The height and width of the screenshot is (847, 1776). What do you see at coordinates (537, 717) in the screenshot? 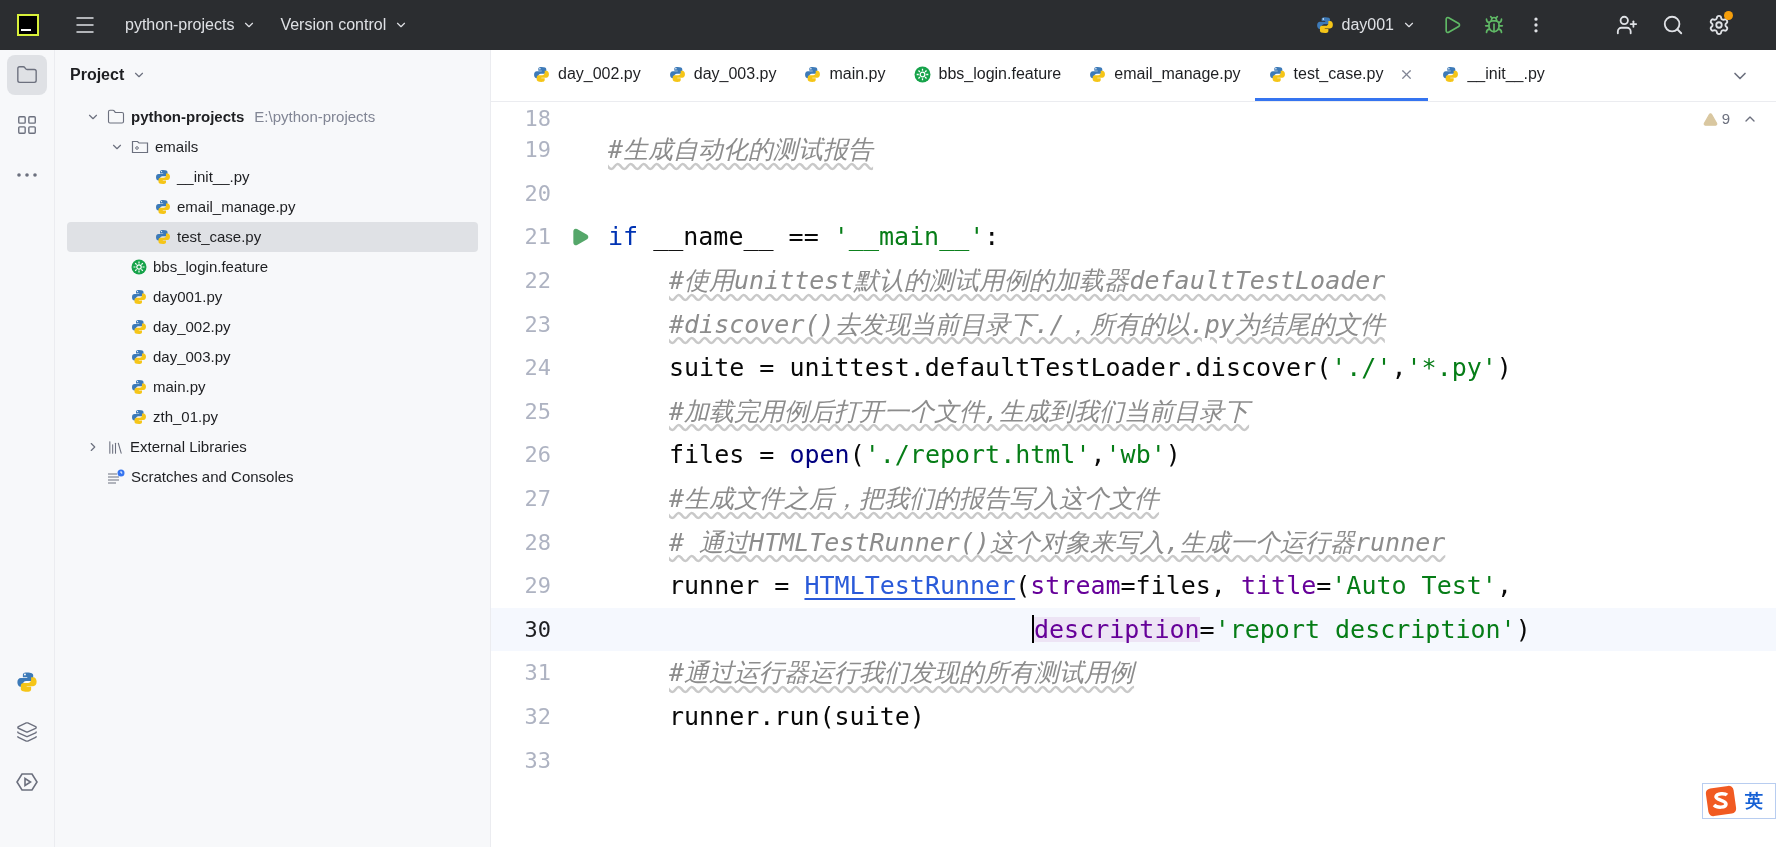
I see `line-number: 32` at bounding box center [537, 717].